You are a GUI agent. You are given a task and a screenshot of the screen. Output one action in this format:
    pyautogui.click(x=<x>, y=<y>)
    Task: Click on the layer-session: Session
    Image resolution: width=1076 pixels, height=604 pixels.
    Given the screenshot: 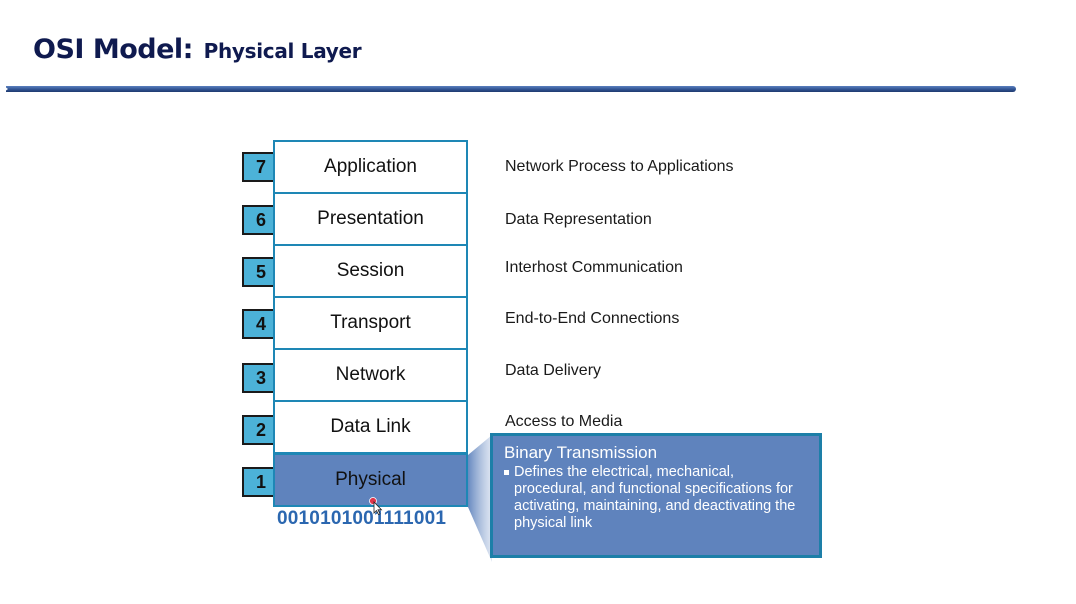 What is the action you would take?
    pyautogui.click(x=370, y=271)
    